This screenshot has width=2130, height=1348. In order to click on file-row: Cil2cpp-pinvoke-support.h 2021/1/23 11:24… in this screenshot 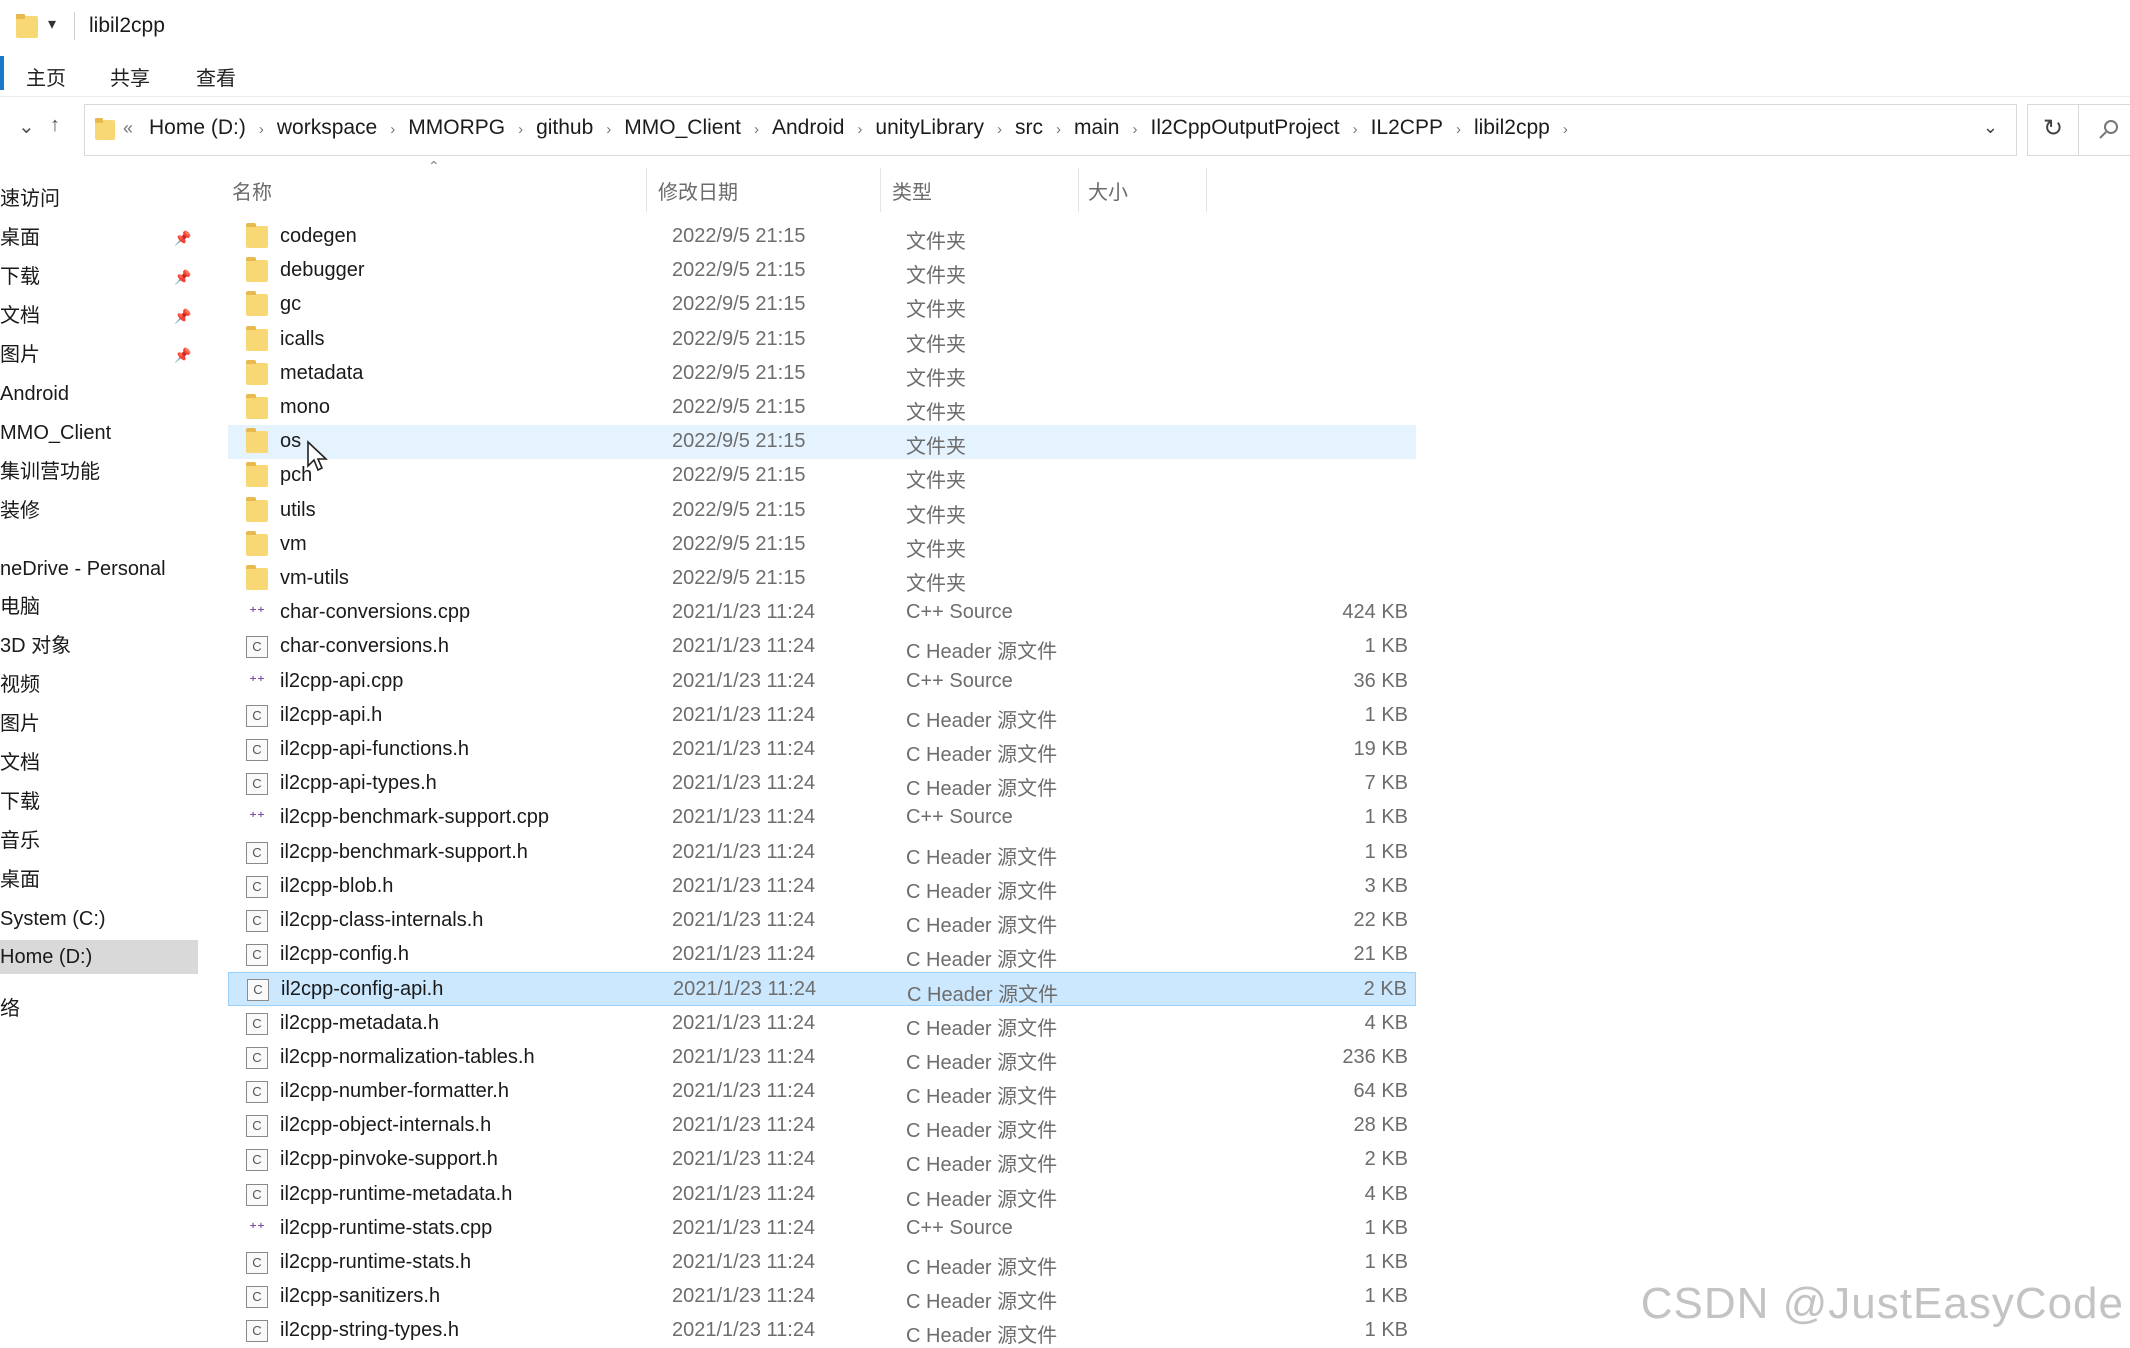, I will do `click(822, 1160)`.